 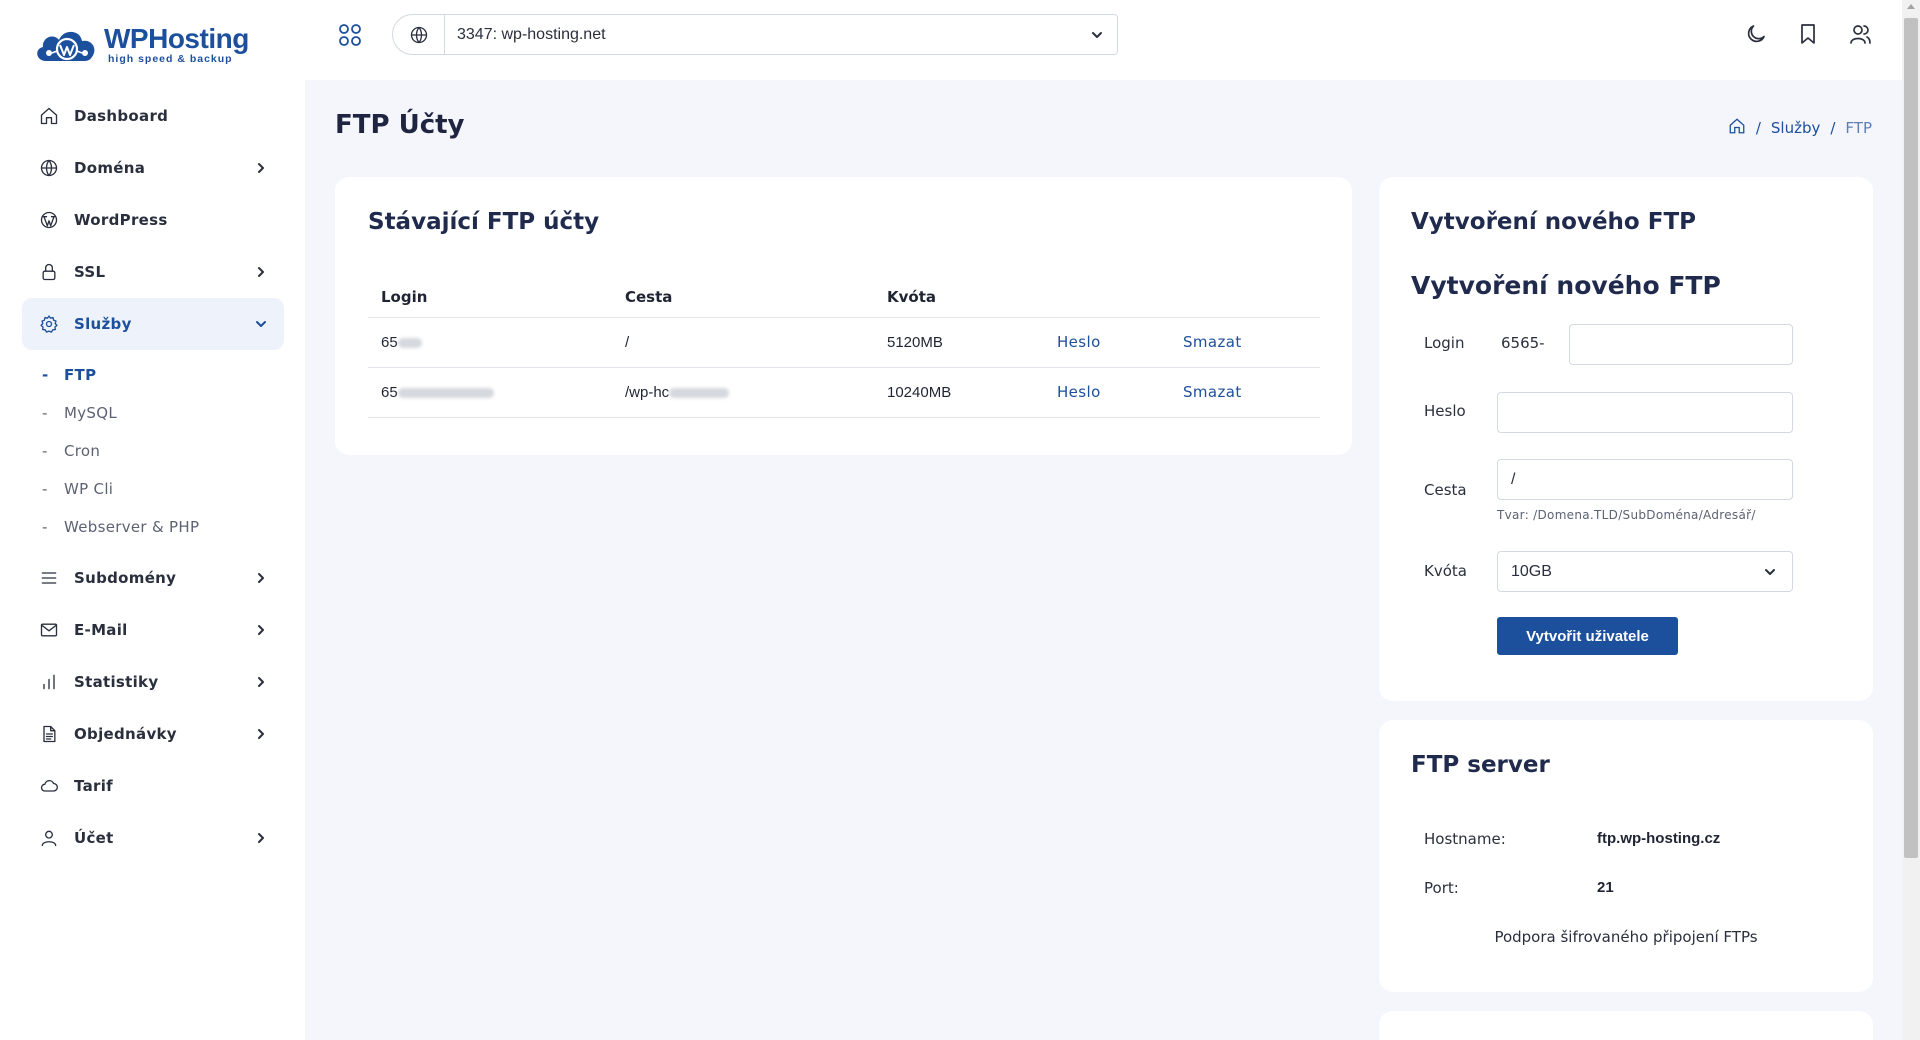 I want to click on sidebar-item-tarif: Tarif, so click(x=153, y=786).